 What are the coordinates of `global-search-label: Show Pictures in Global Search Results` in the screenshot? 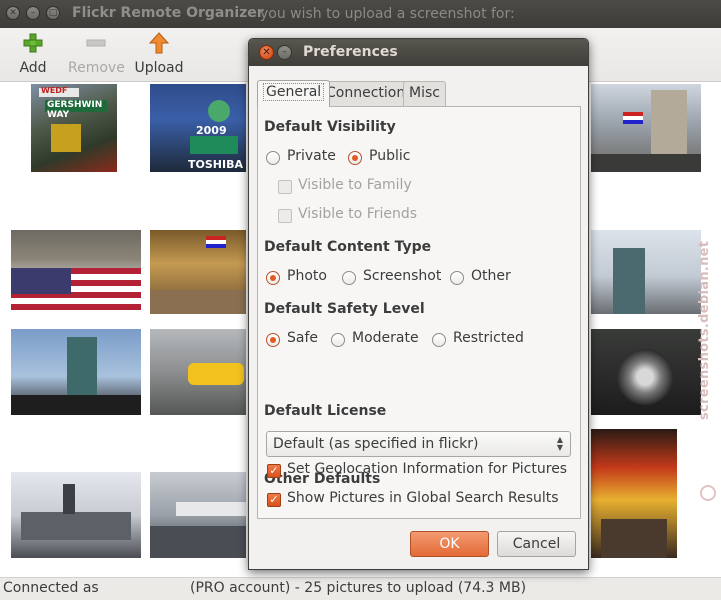 It's located at (423, 498).